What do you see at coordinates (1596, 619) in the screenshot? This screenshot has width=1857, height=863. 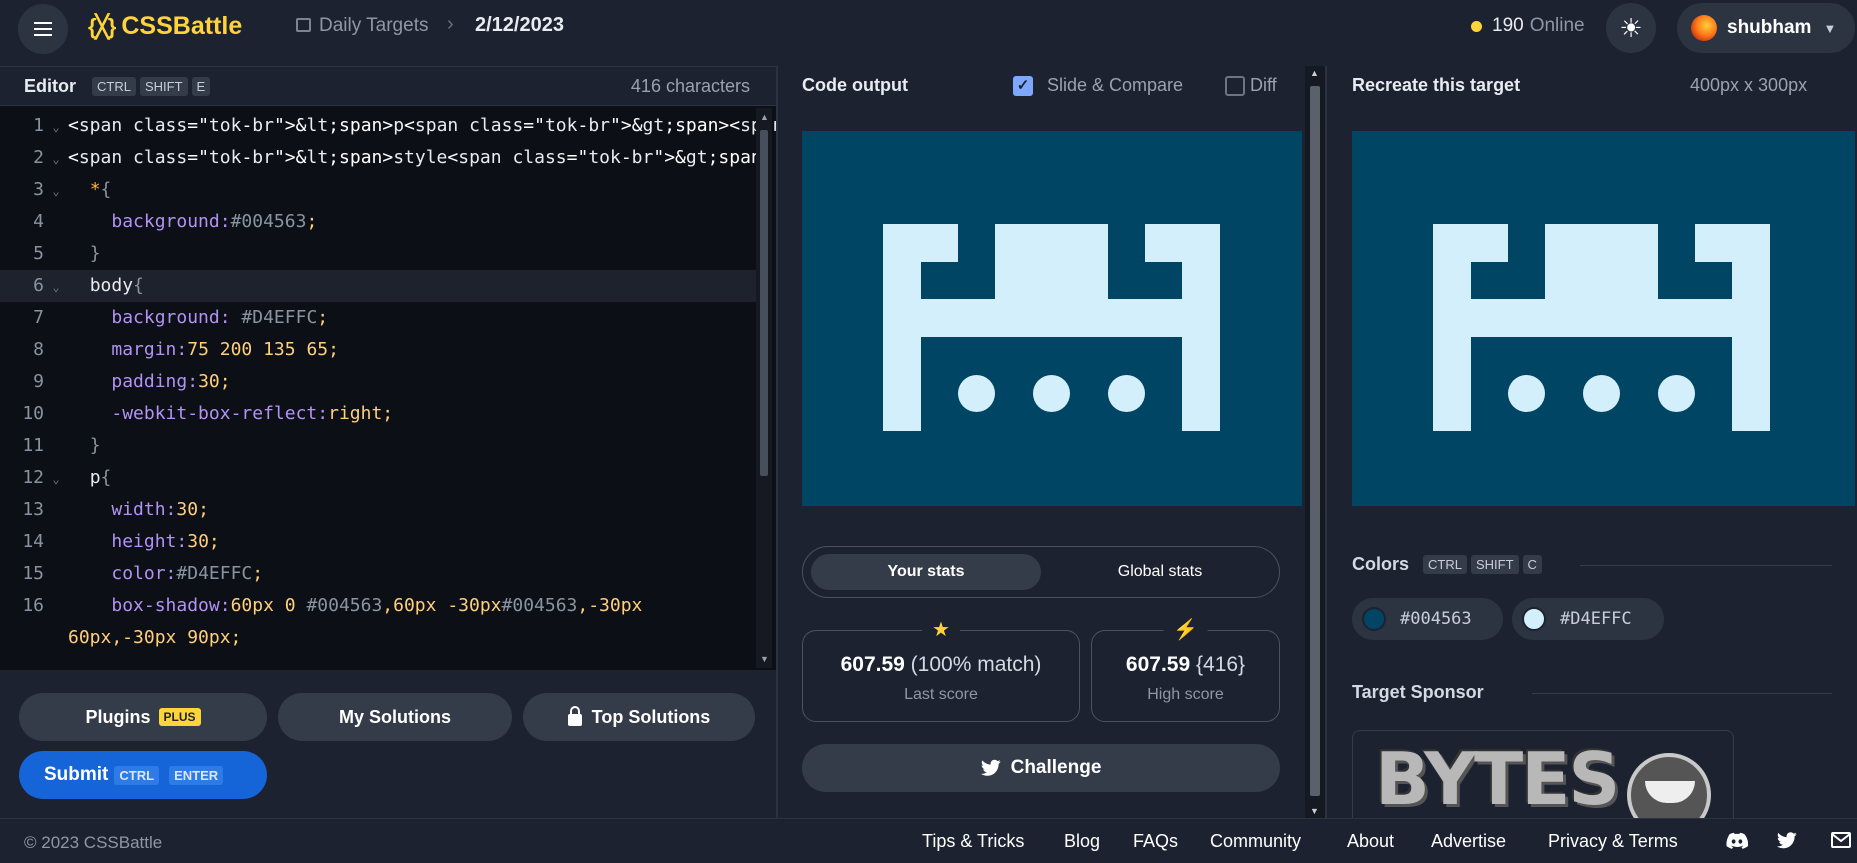 I see `color-hex: #D4EFFC` at bounding box center [1596, 619].